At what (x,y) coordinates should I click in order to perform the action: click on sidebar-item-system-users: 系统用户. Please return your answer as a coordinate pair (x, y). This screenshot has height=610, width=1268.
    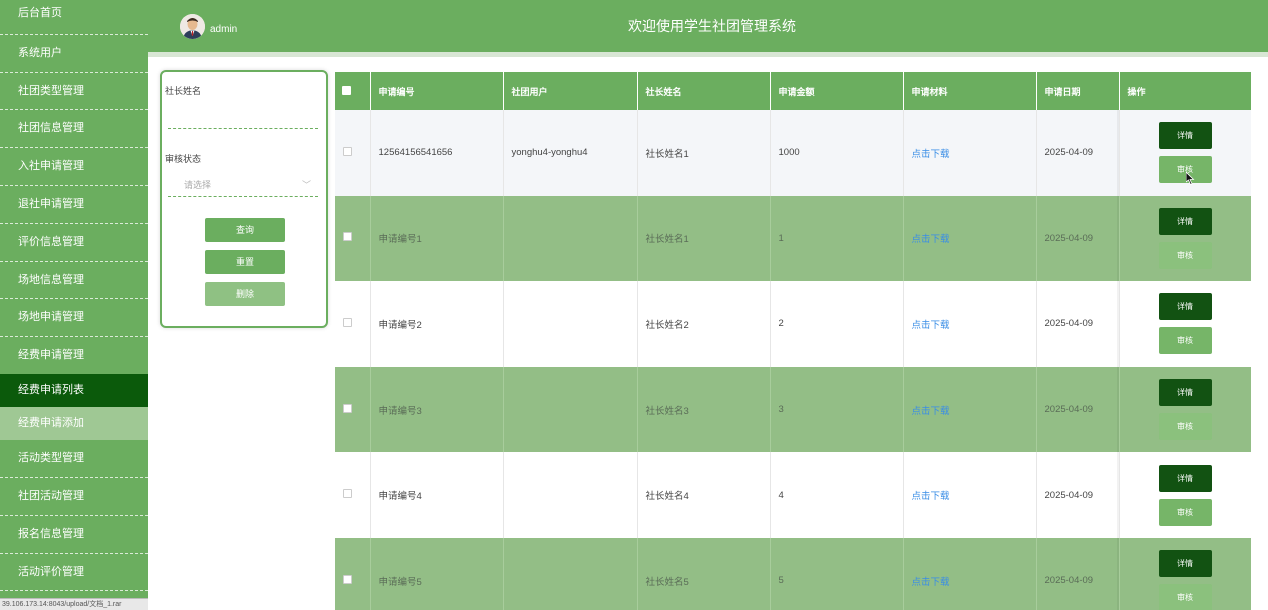
    Looking at the image, I should click on (74, 54).